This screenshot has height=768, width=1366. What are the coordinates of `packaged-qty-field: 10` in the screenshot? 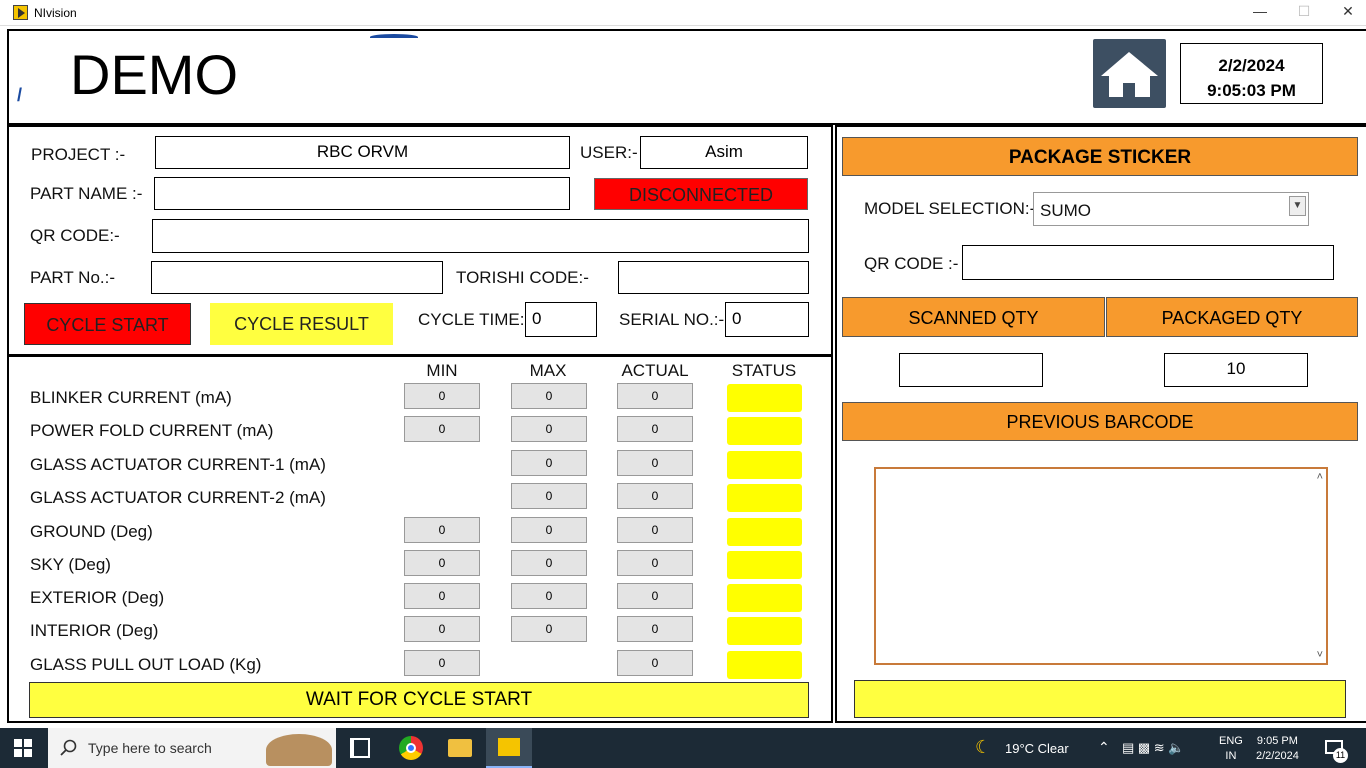 It's located at (1236, 370).